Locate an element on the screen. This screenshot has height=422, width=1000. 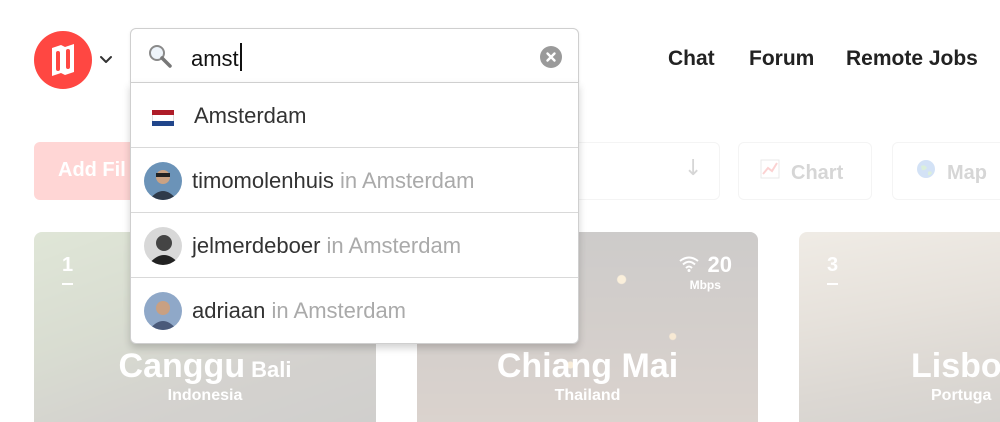
suggestion-user-timomolenhuis: timomolenhuis in Amsterdam is located at coordinates (354, 180).